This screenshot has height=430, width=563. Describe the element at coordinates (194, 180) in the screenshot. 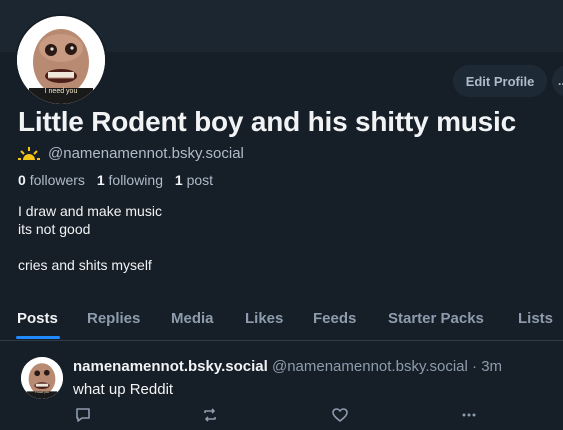

I see `posts-stat: 1 post` at that location.